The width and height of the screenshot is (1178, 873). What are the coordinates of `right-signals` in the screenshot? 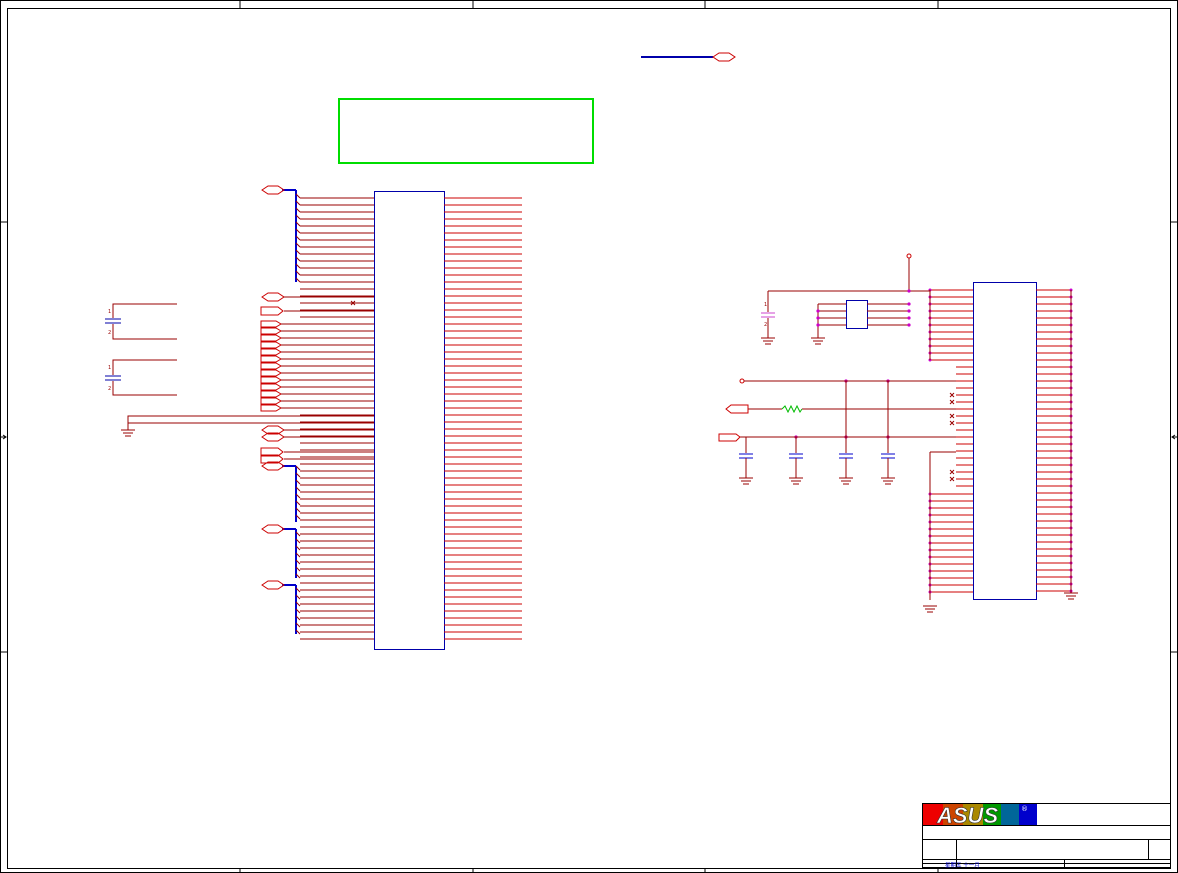 It's located at (847, 489).